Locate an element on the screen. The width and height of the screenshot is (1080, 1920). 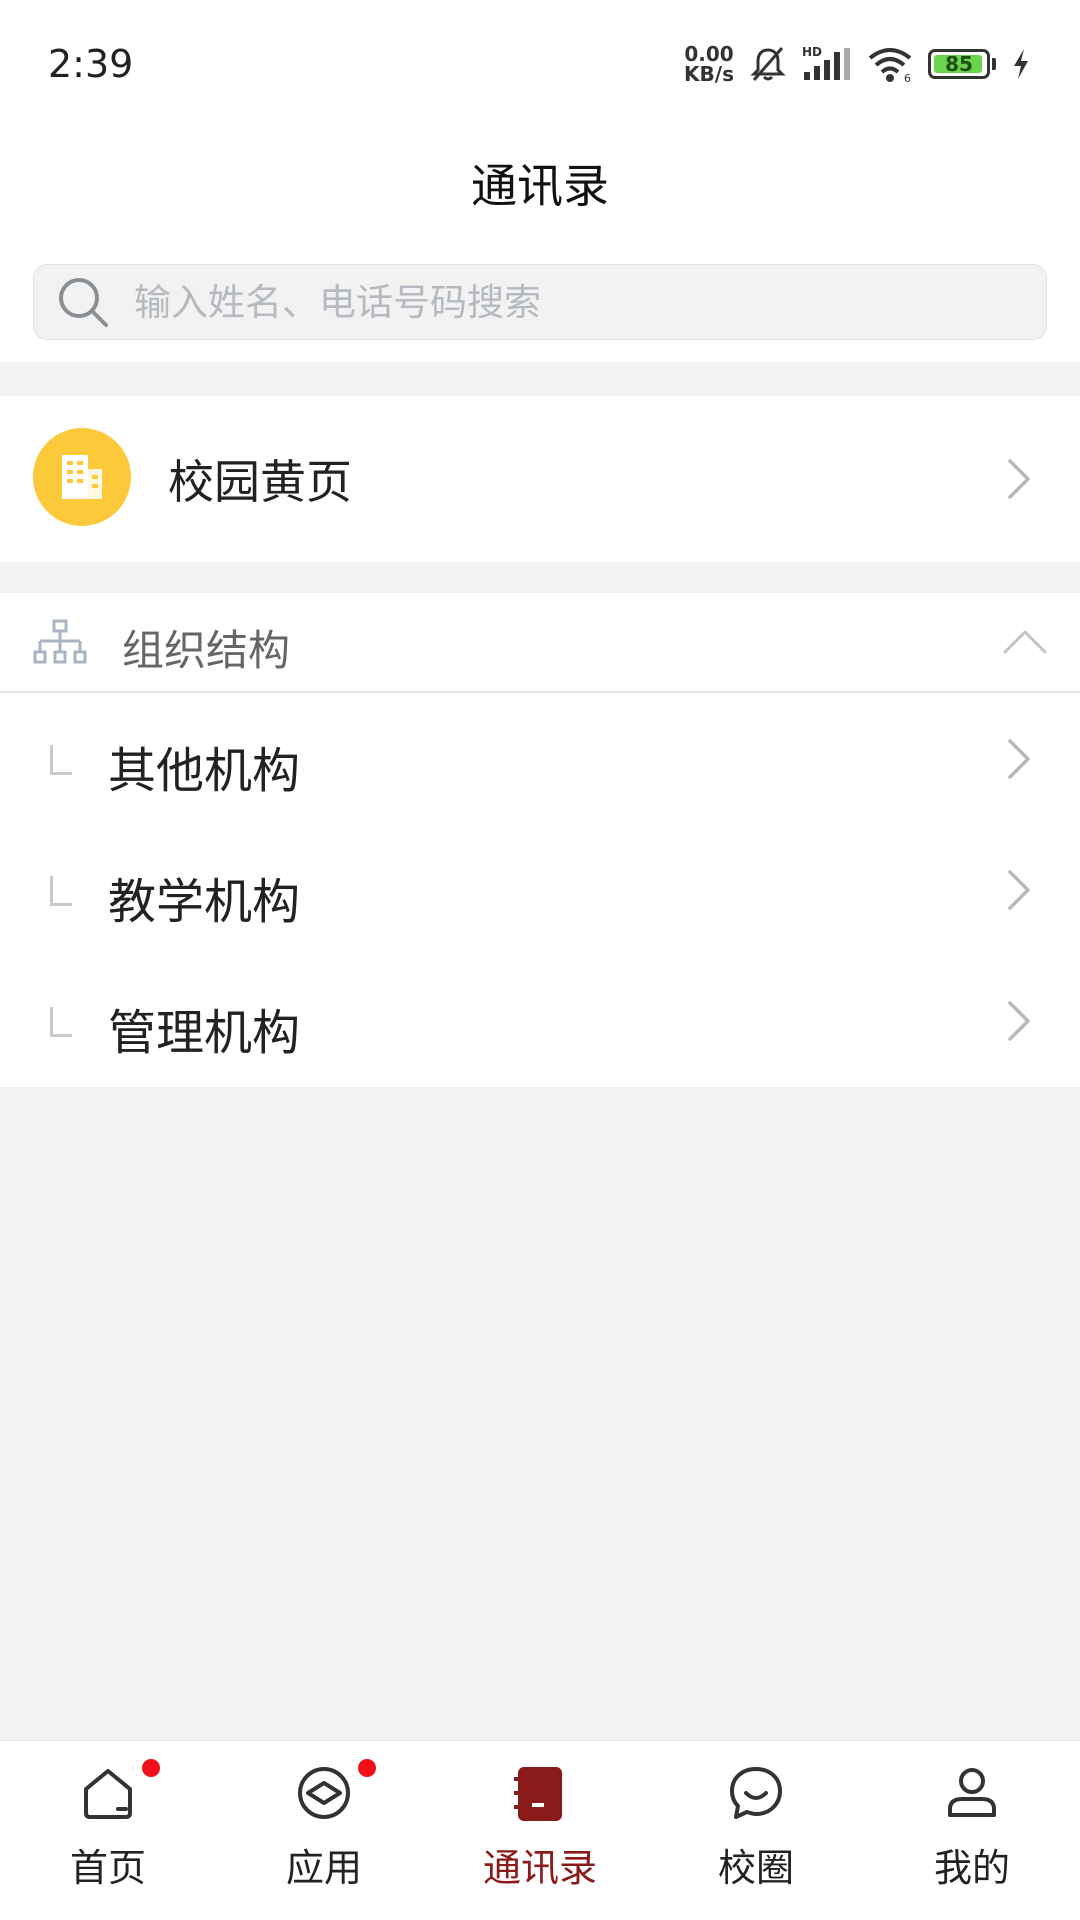
home-badge-dot is located at coordinates (151, 1768).